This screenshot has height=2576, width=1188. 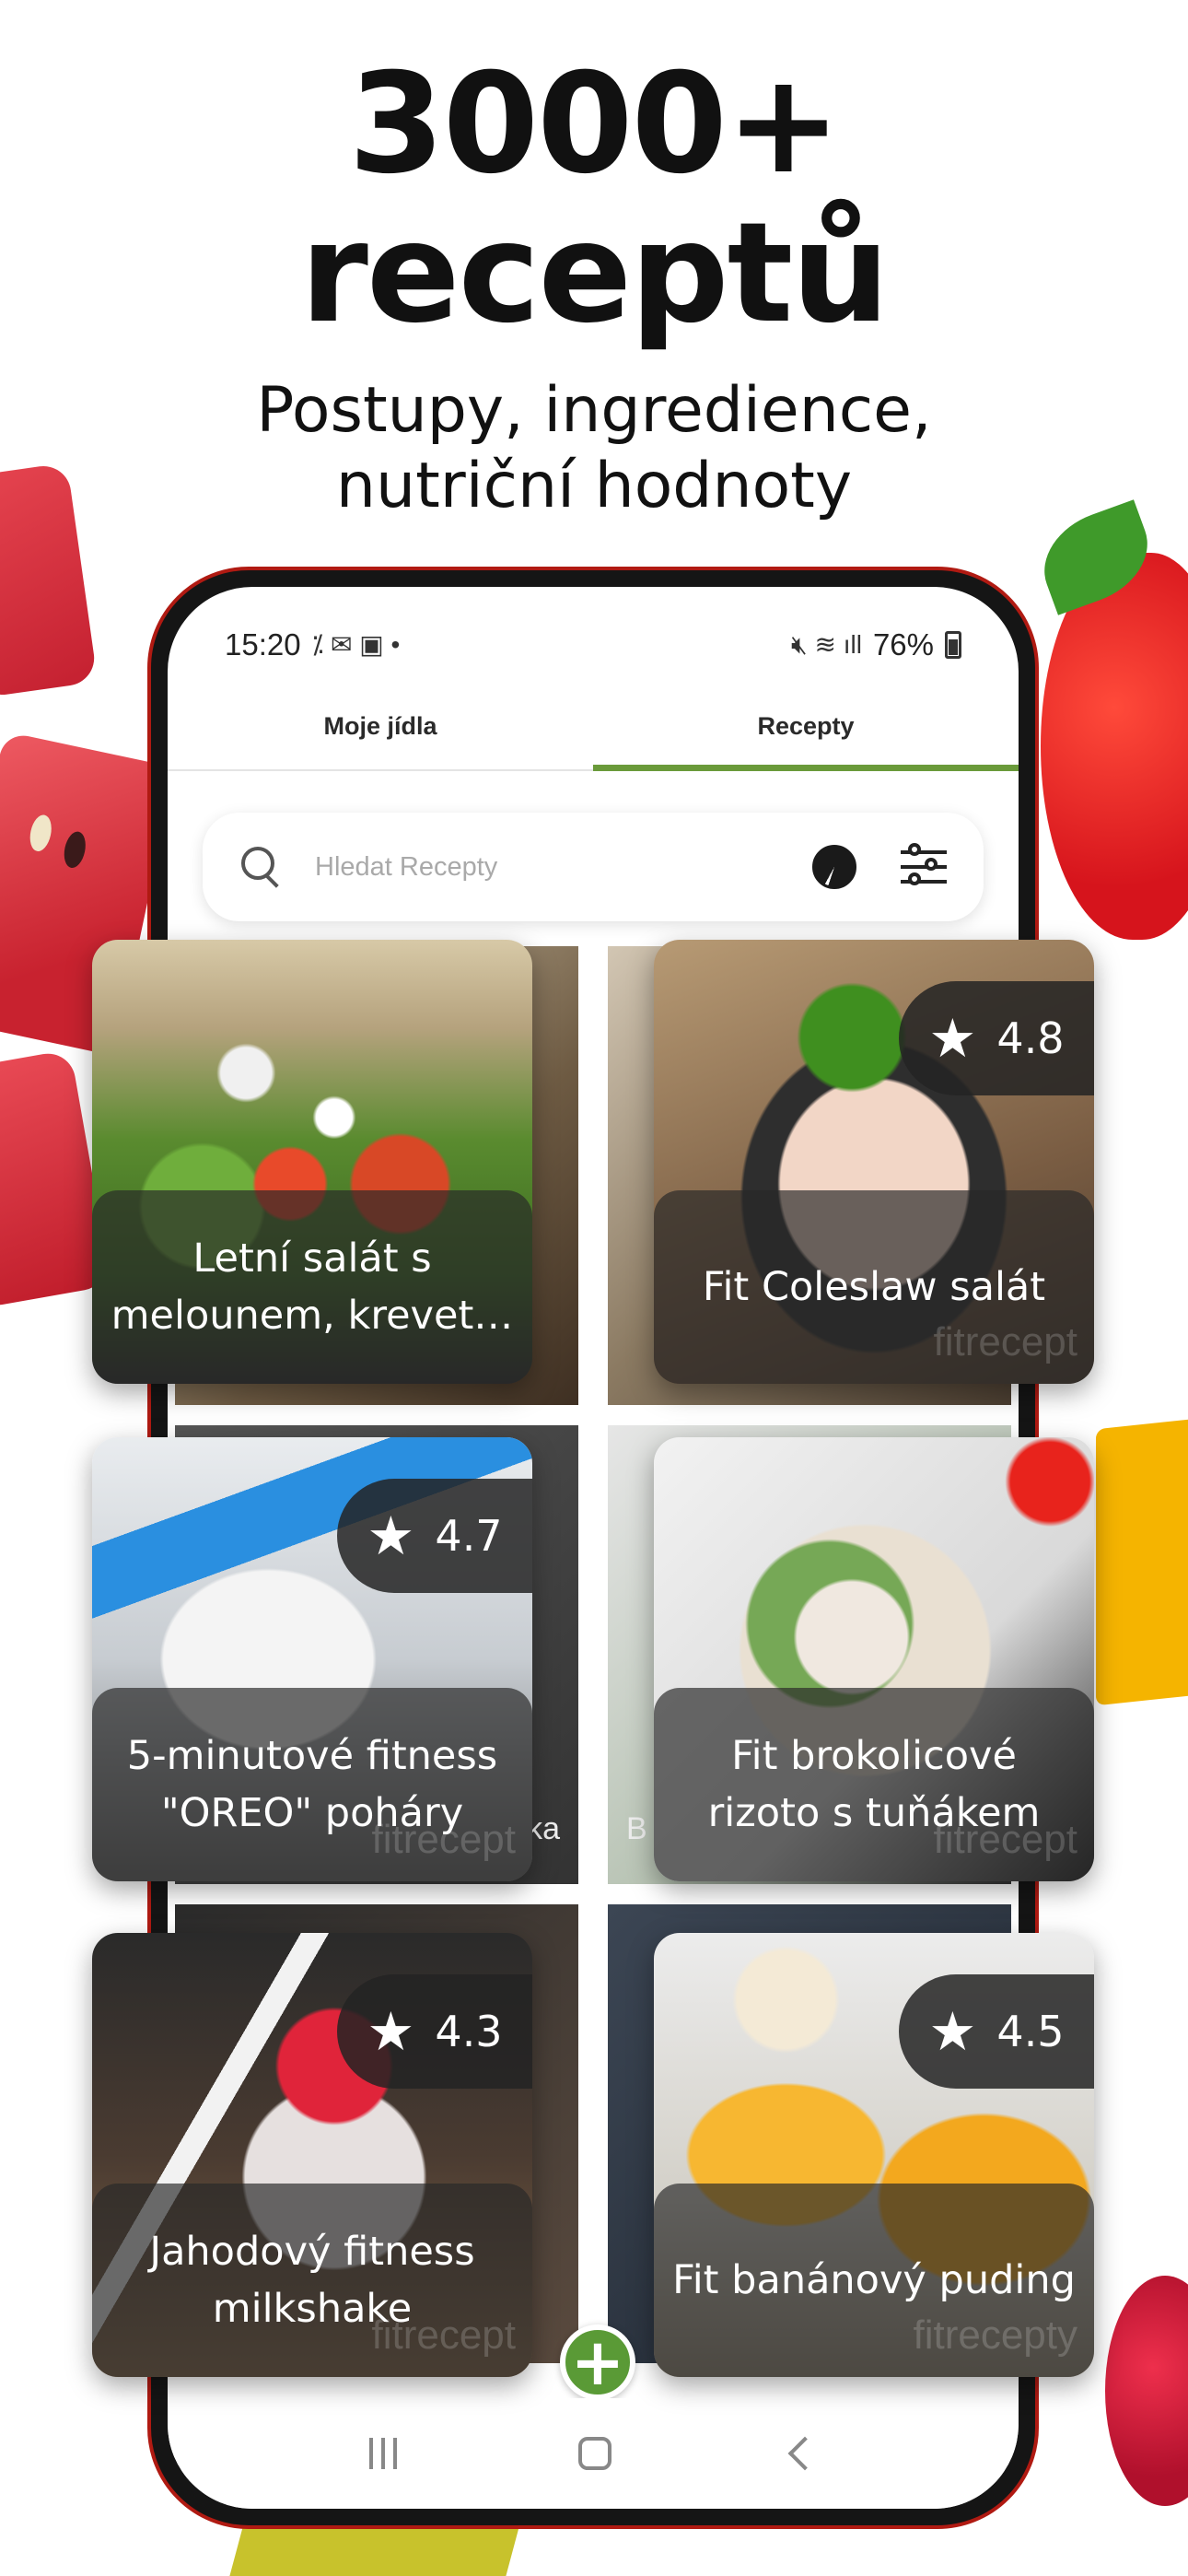 I want to click on nav-recent-icon, so click(x=382, y=2453).